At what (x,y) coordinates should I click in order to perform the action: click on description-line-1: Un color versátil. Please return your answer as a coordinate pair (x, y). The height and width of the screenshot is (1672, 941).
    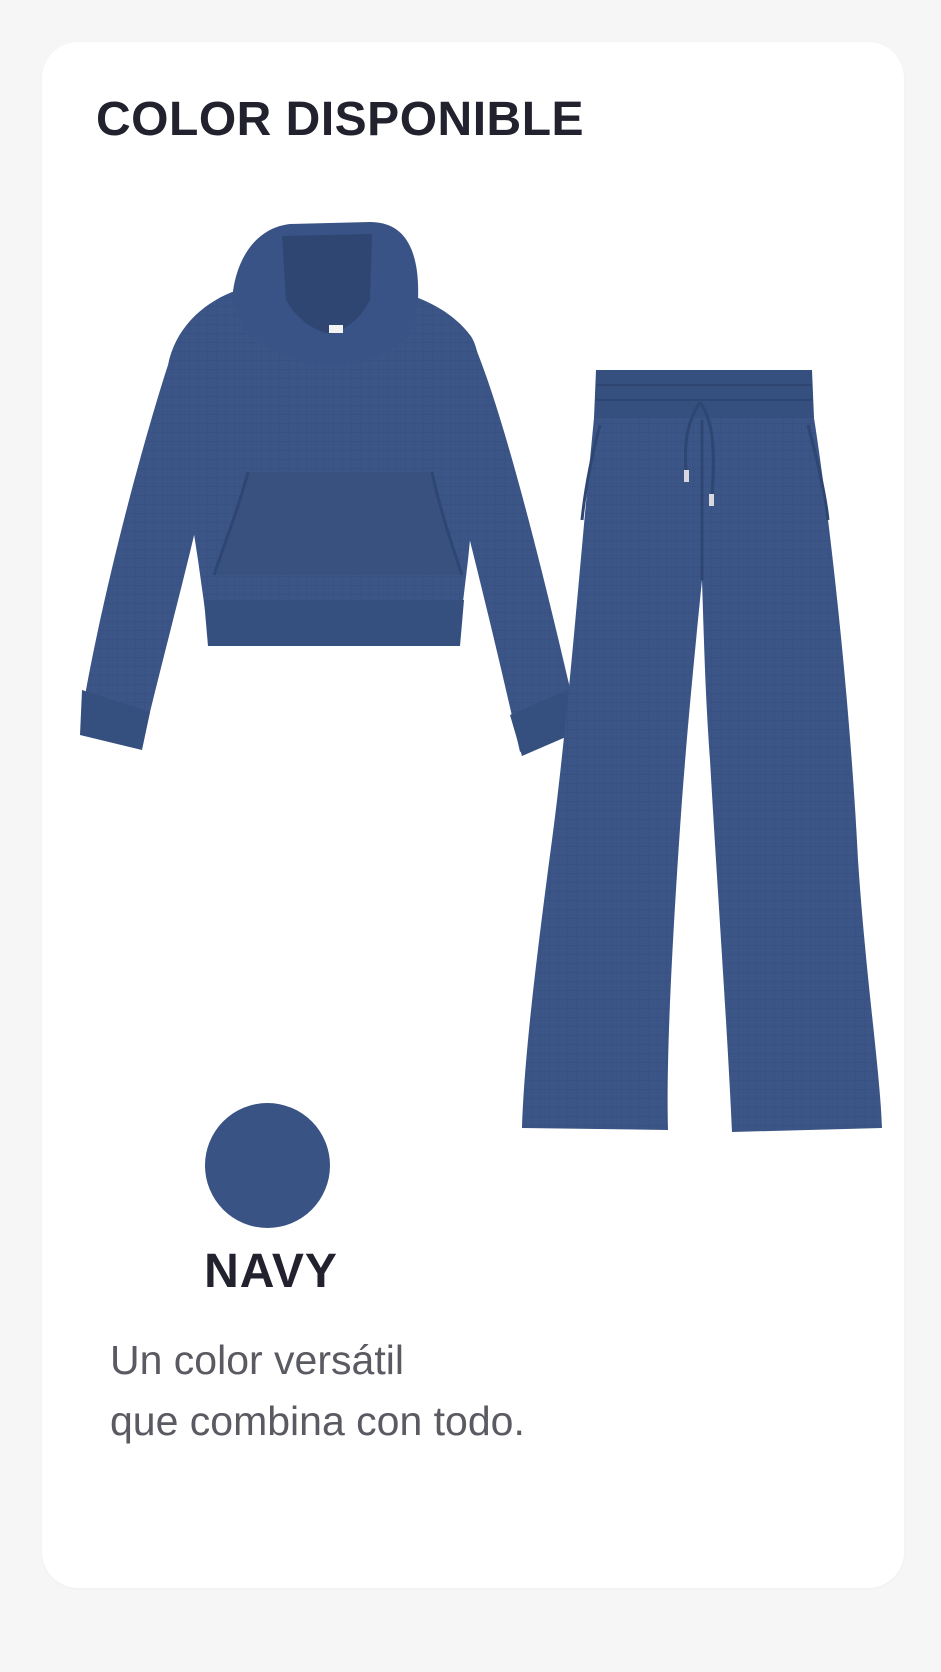
    Looking at the image, I should click on (257, 1360).